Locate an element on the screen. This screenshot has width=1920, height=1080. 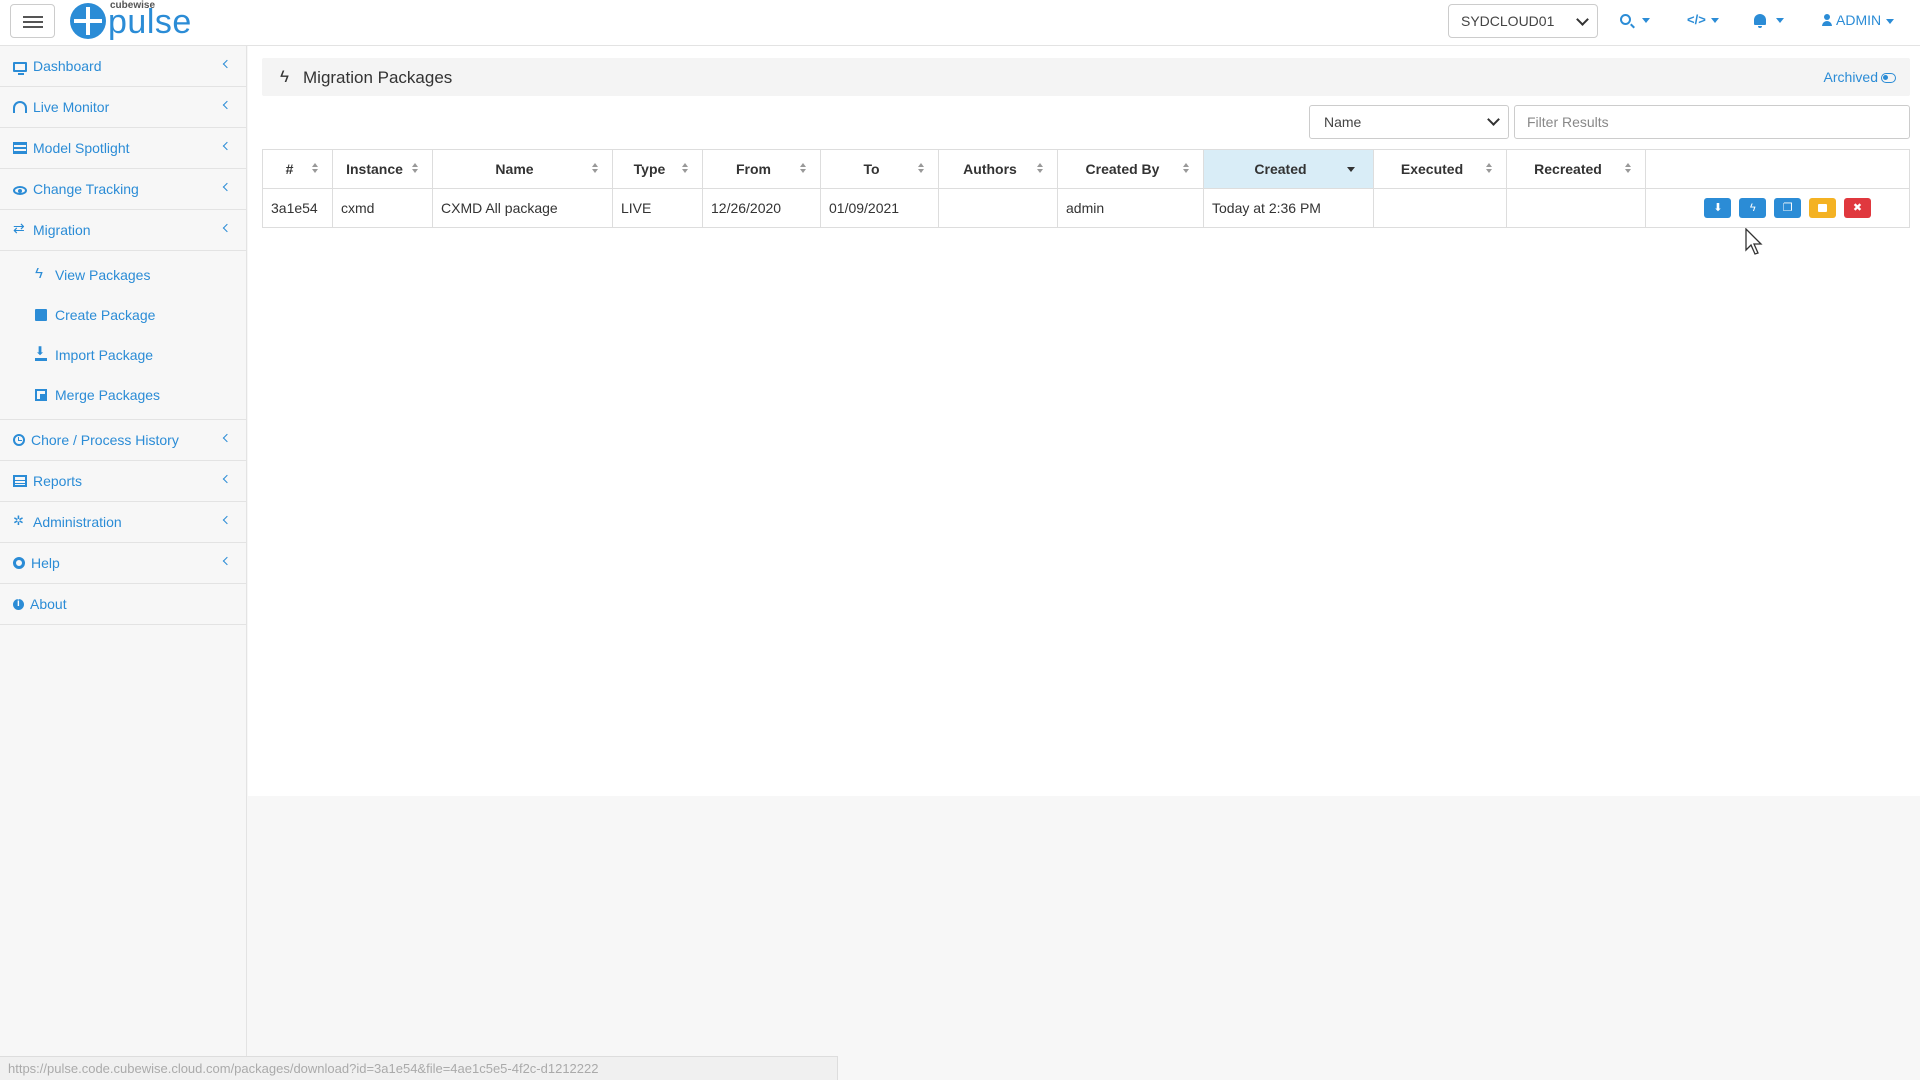
sidebar-item-model-spotlight: Model Spotlight is located at coordinates (123, 148).